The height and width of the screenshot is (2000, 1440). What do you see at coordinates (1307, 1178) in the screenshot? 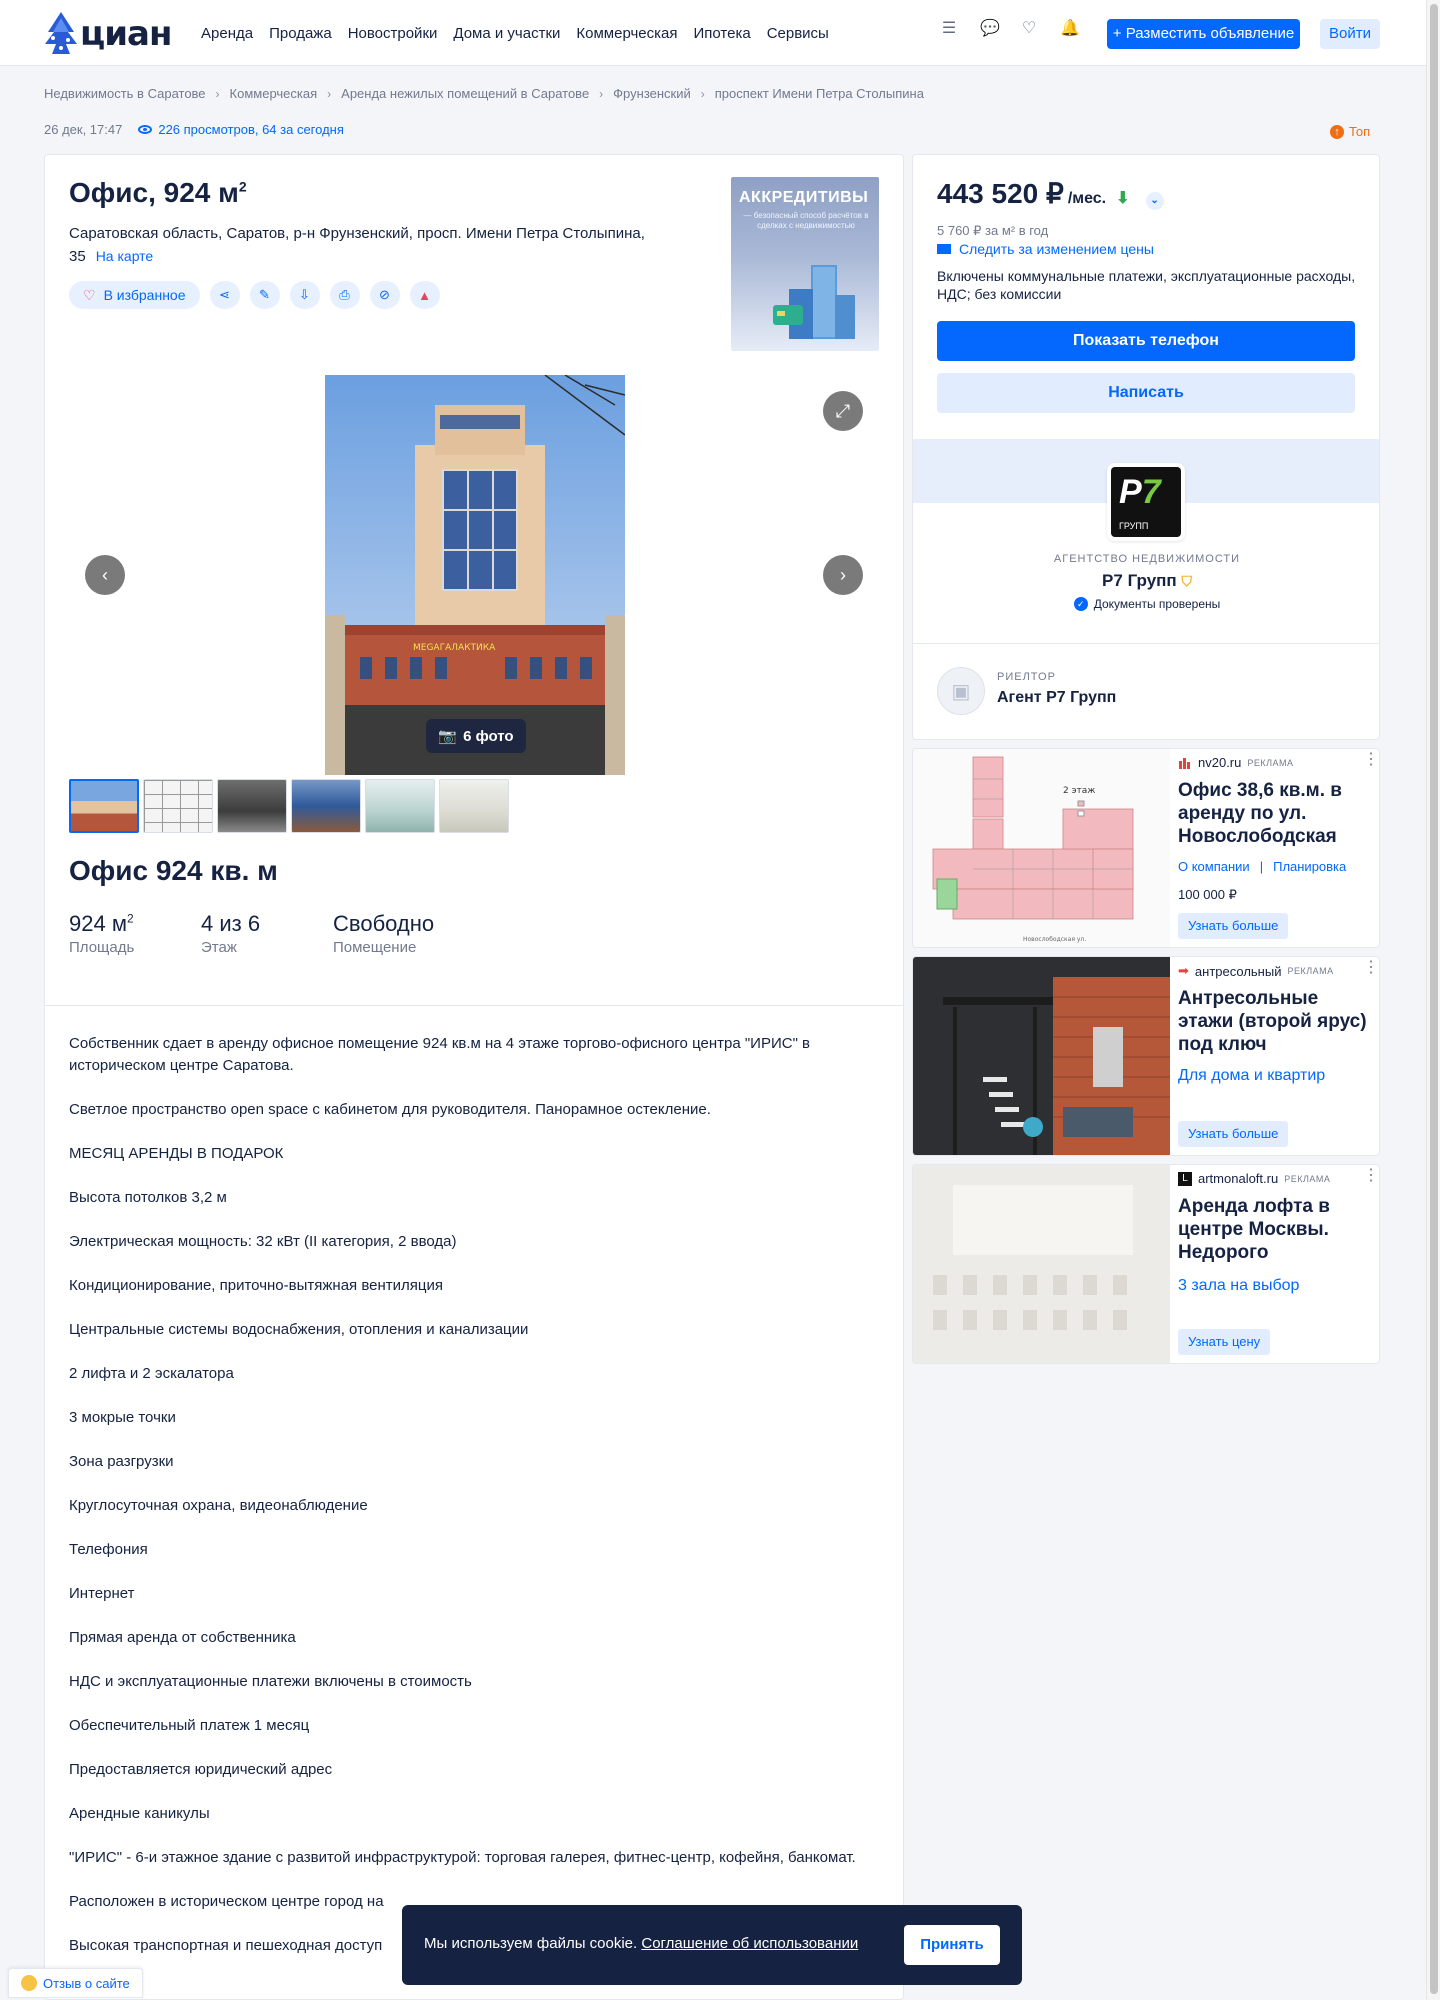
I see `ad-tag: РЕКЛАМА` at bounding box center [1307, 1178].